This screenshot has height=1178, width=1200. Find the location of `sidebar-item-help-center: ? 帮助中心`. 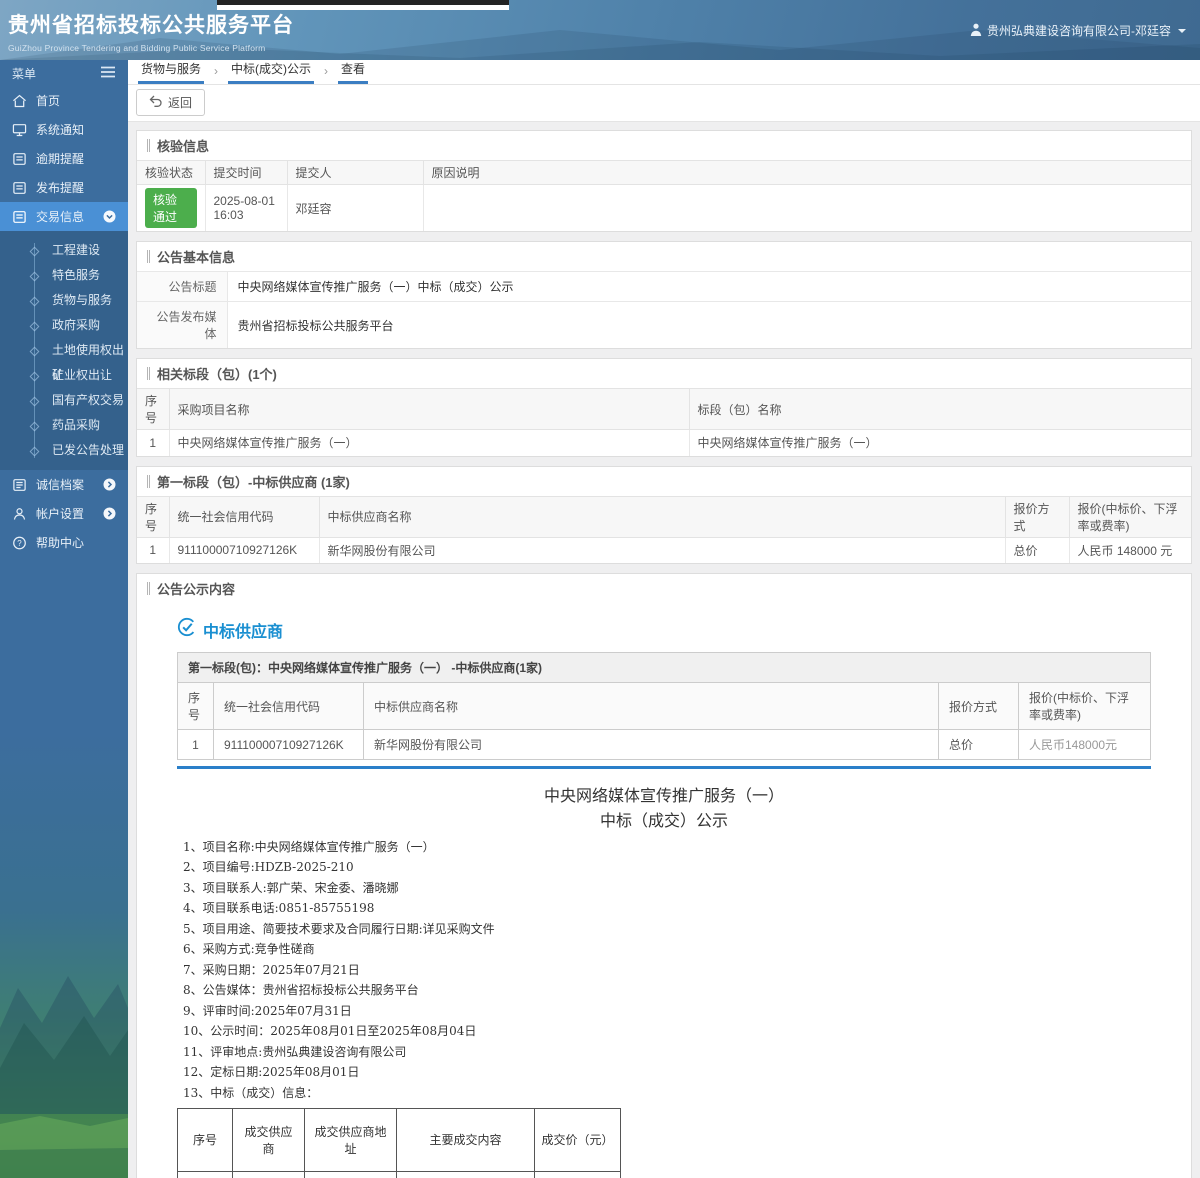

sidebar-item-help-center: ? 帮助中心 is located at coordinates (64, 542).